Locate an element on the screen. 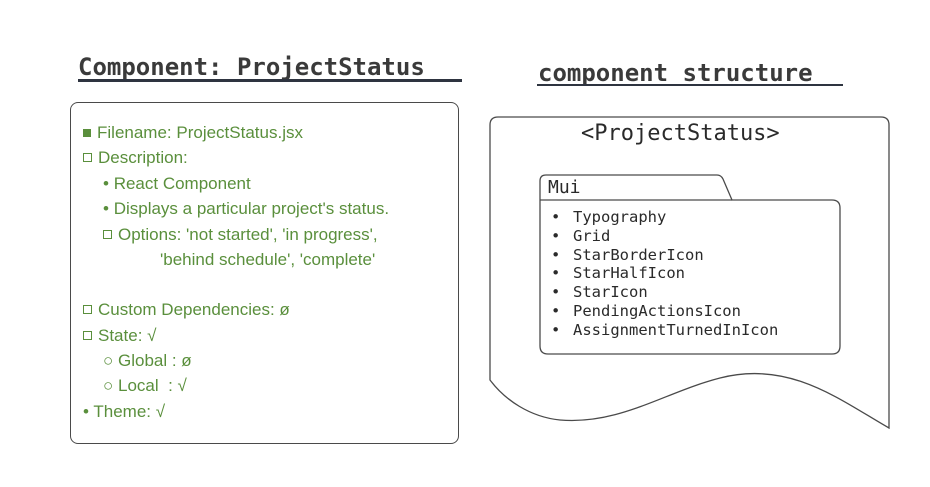 This screenshot has width=930, height=487. list-item: • Grid is located at coordinates (581, 235).